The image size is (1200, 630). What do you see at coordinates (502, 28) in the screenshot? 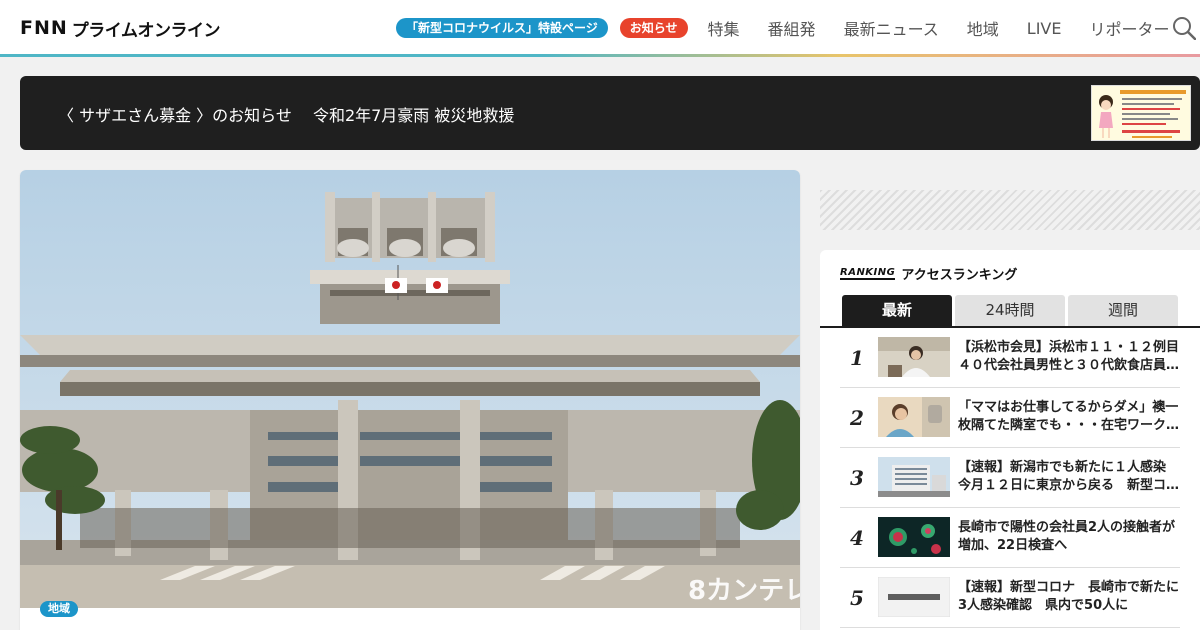
I see `corona-special-link: 「新型コロナウイルス」特設ページ` at bounding box center [502, 28].